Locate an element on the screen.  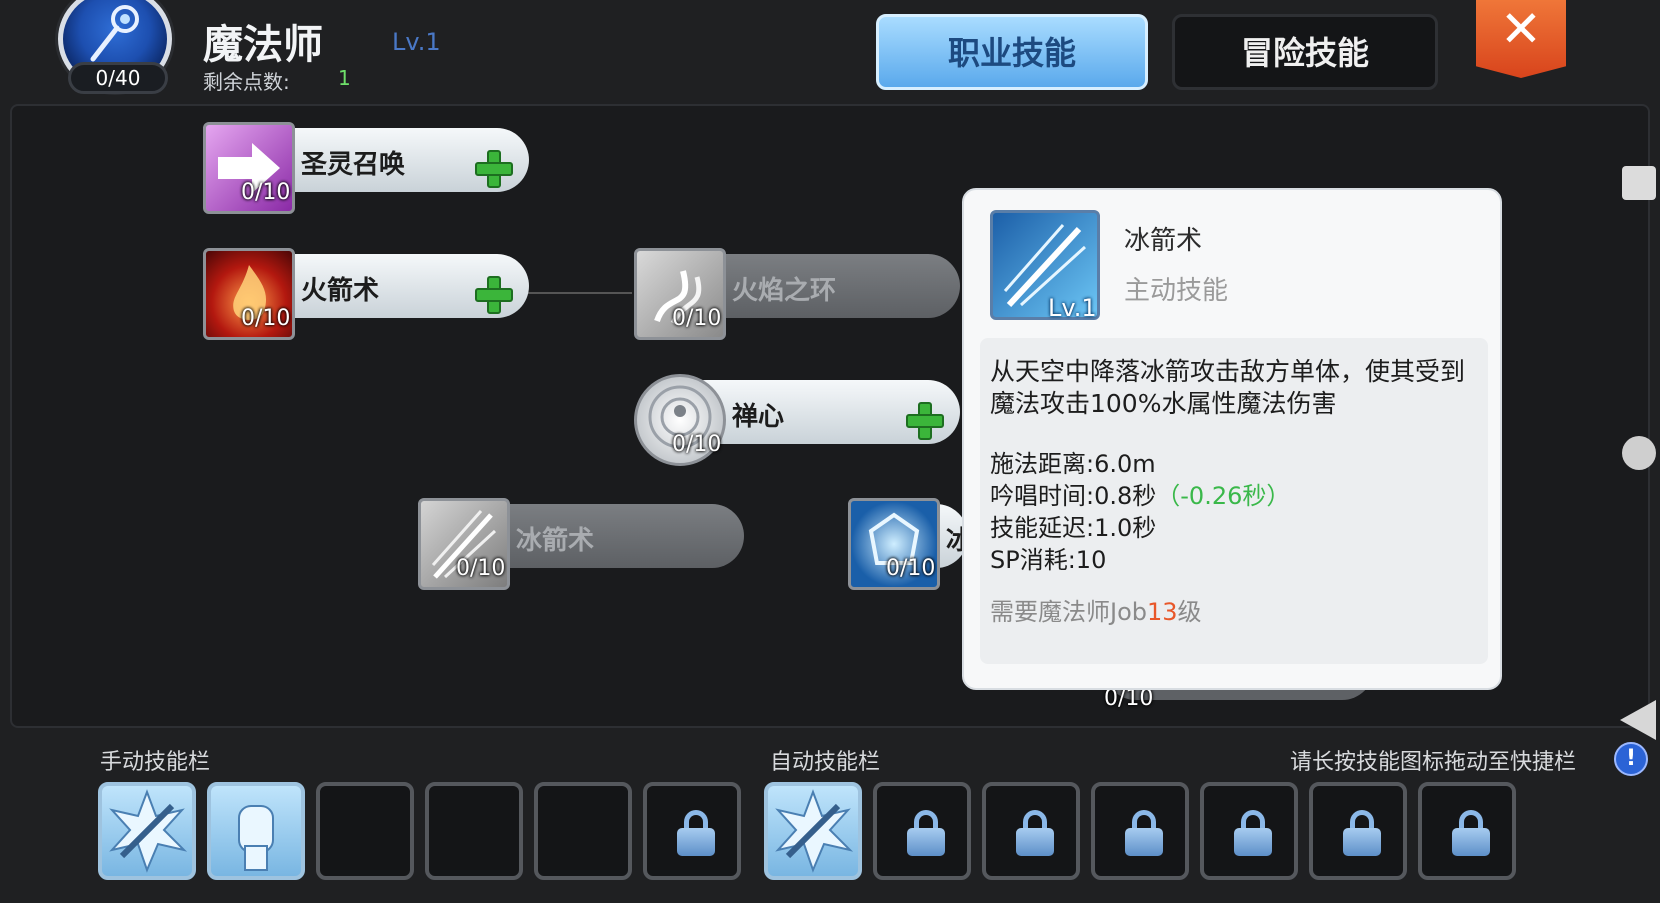
skill-name: 圣灵召唤 is located at coordinates (353, 165).